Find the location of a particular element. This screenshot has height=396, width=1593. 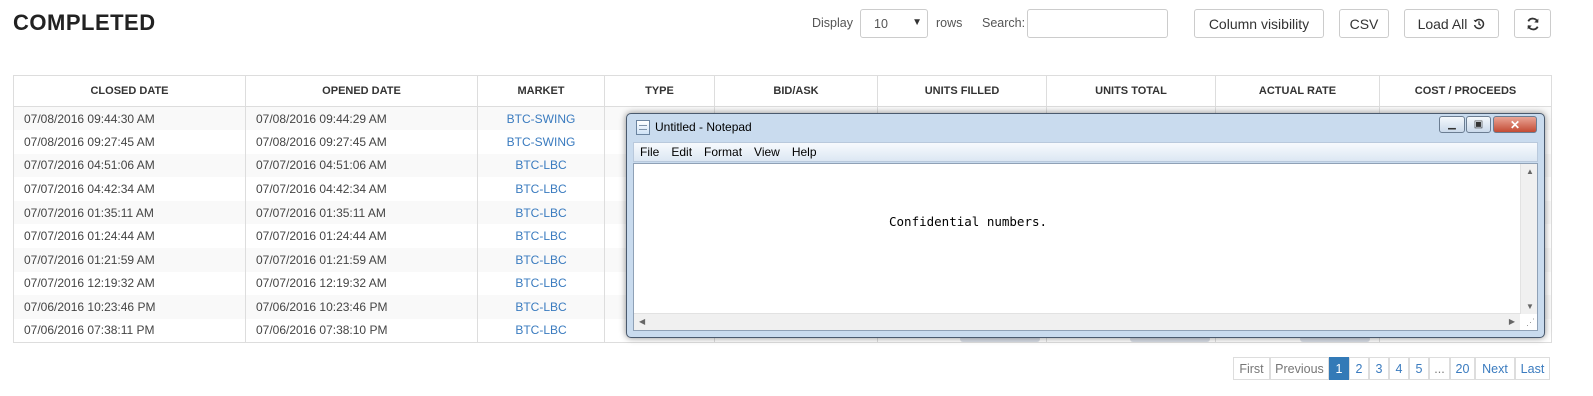

opened-date-cell: 07/07/2016 12:19:32 AM is located at coordinates (361, 283).